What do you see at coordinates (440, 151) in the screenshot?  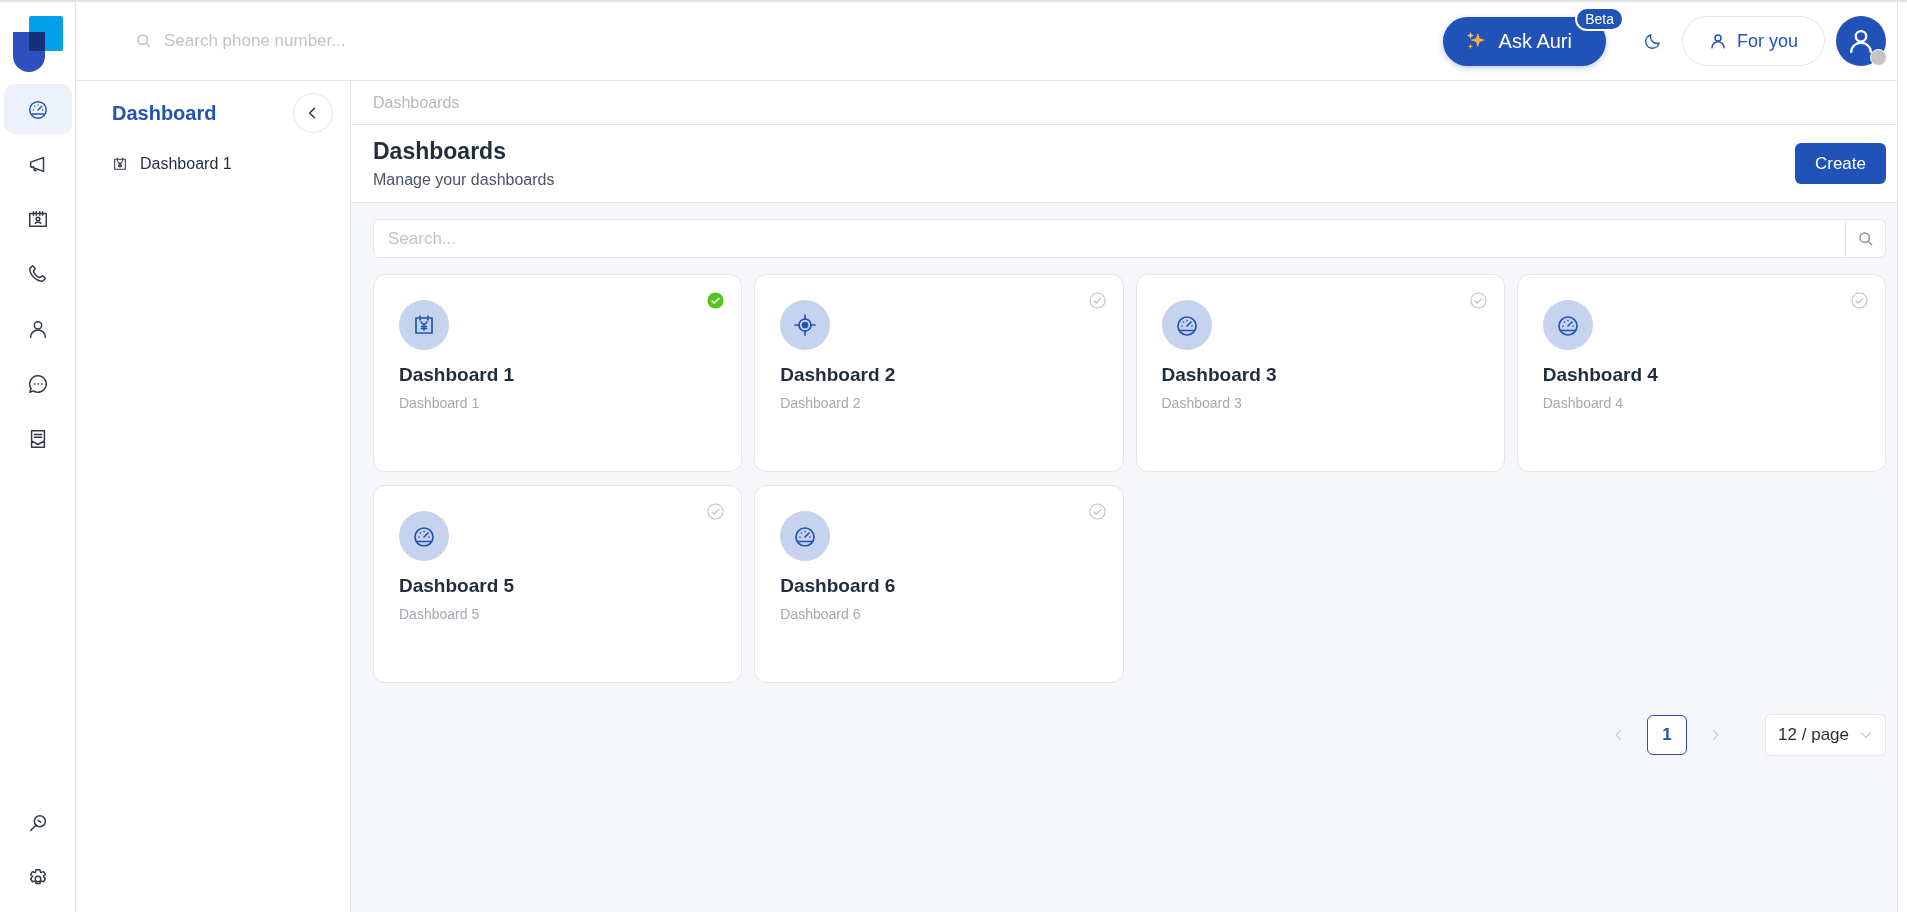 I see `page-title: Dashboards` at bounding box center [440, 151].